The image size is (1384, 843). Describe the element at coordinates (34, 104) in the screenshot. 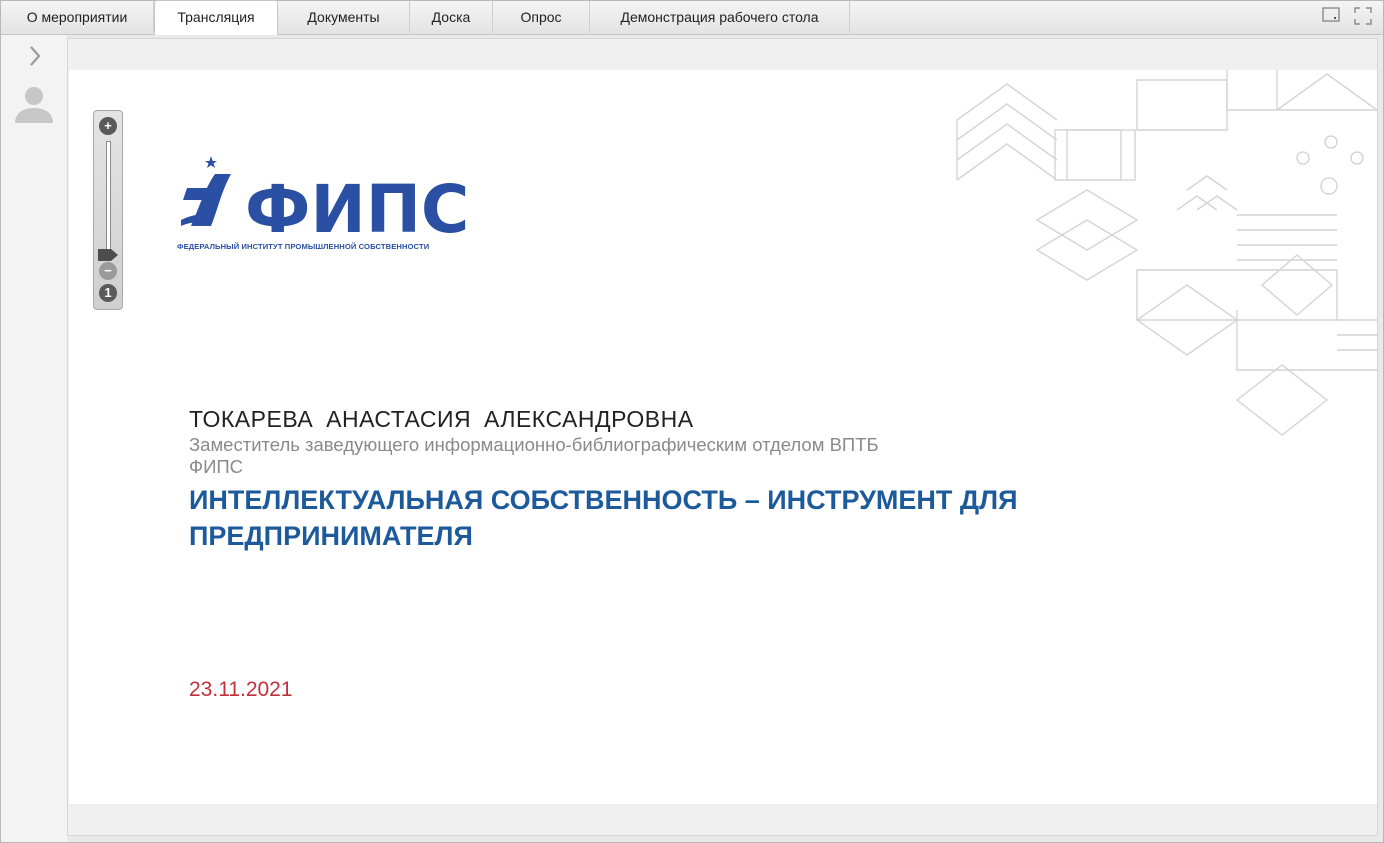

I see `user-icon` at that location.